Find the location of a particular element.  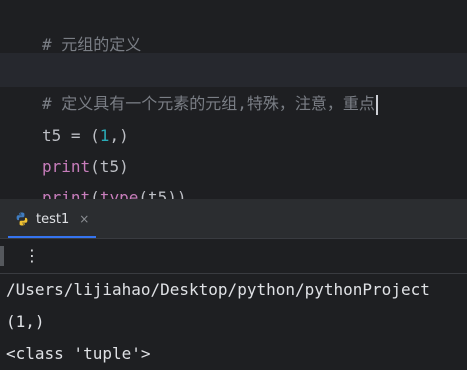

python-icon is located at coordinates (22, 219).